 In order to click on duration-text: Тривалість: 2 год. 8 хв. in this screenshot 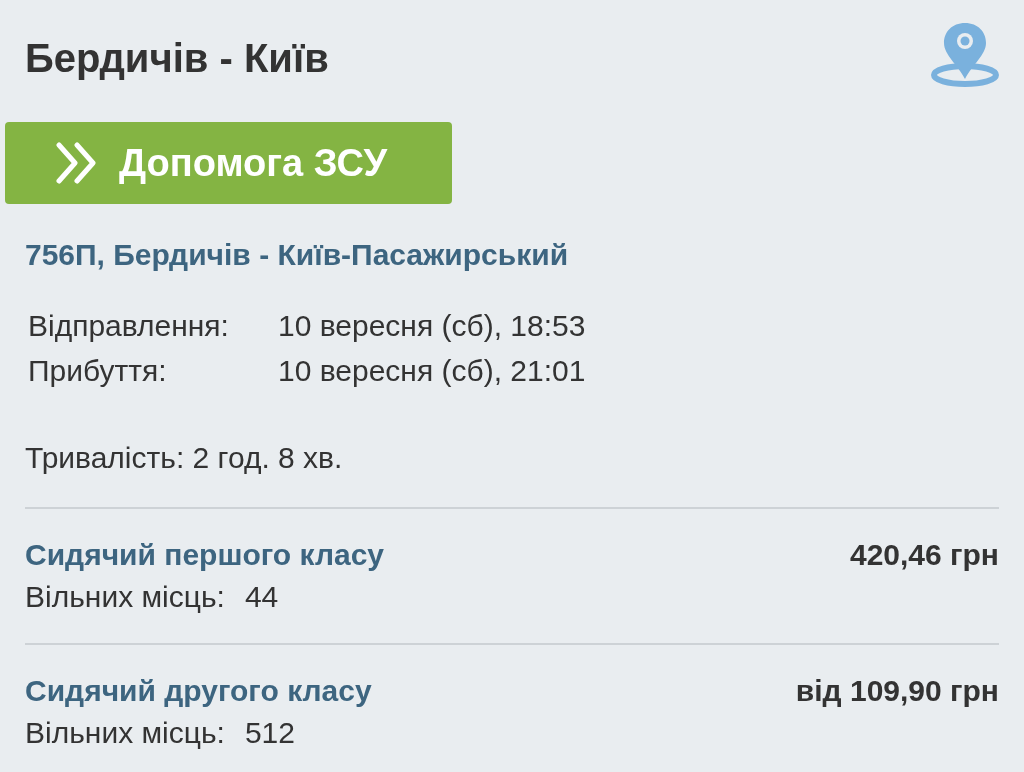, I will do `click(184, 458)`.